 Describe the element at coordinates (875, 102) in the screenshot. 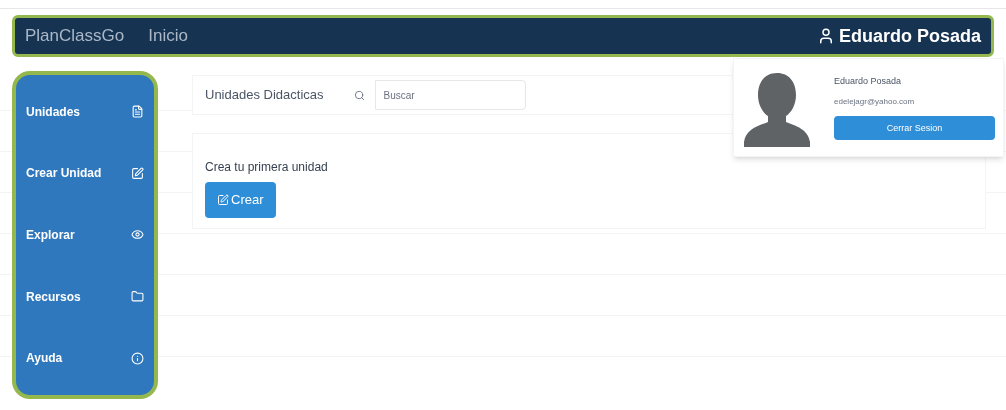

I see `user-email: edelejagr@yahoo.com` at that location.